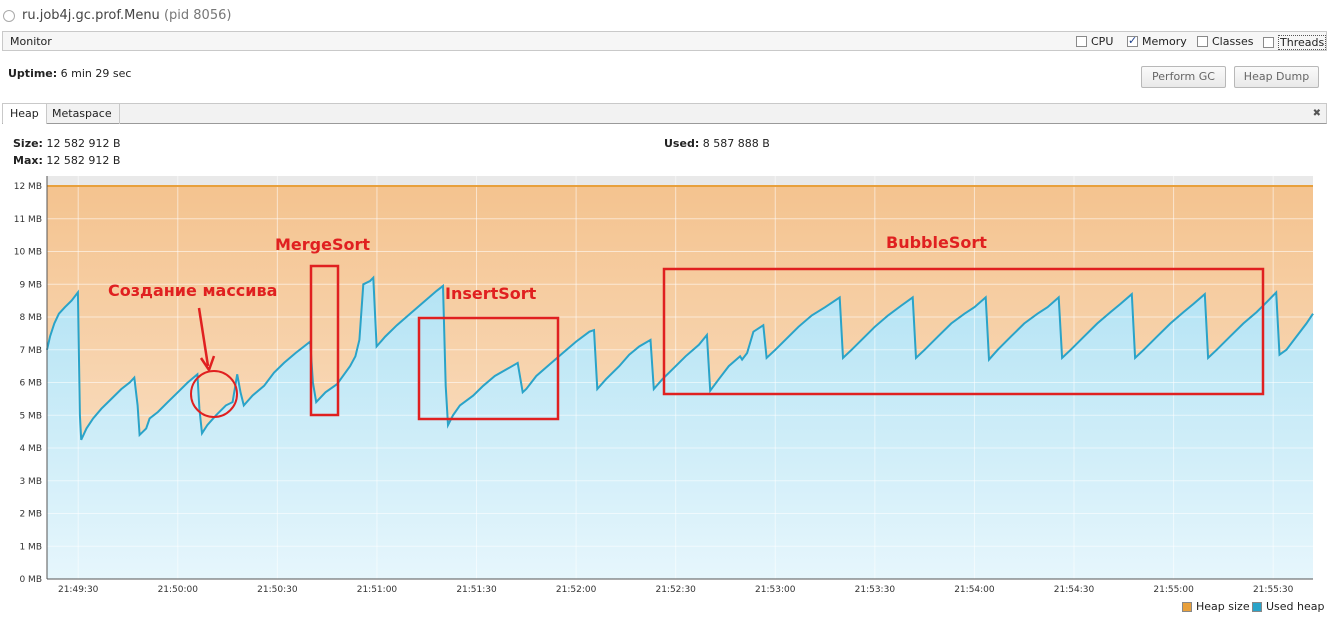  Describe the element at coordinates (377, 590) in the screenshot. I see `x-tick-label: 21:51:00` at that location.